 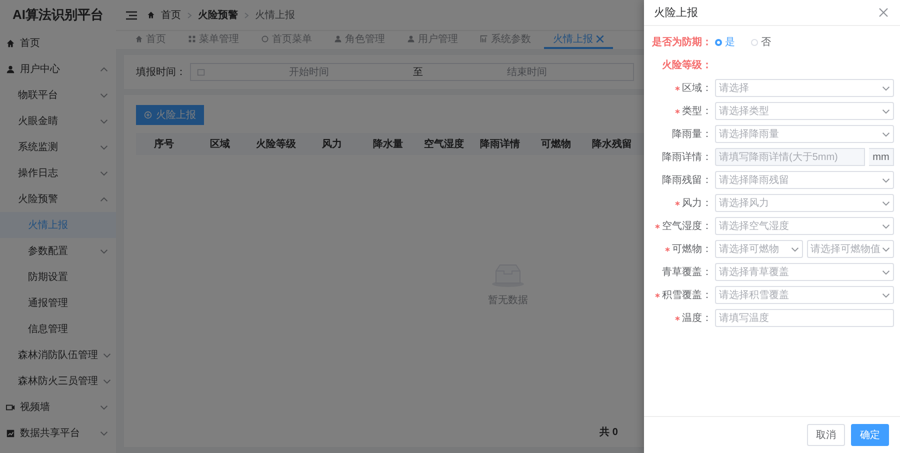 I want to click on input-field: 请填写温度, so click(x=804, y=318).